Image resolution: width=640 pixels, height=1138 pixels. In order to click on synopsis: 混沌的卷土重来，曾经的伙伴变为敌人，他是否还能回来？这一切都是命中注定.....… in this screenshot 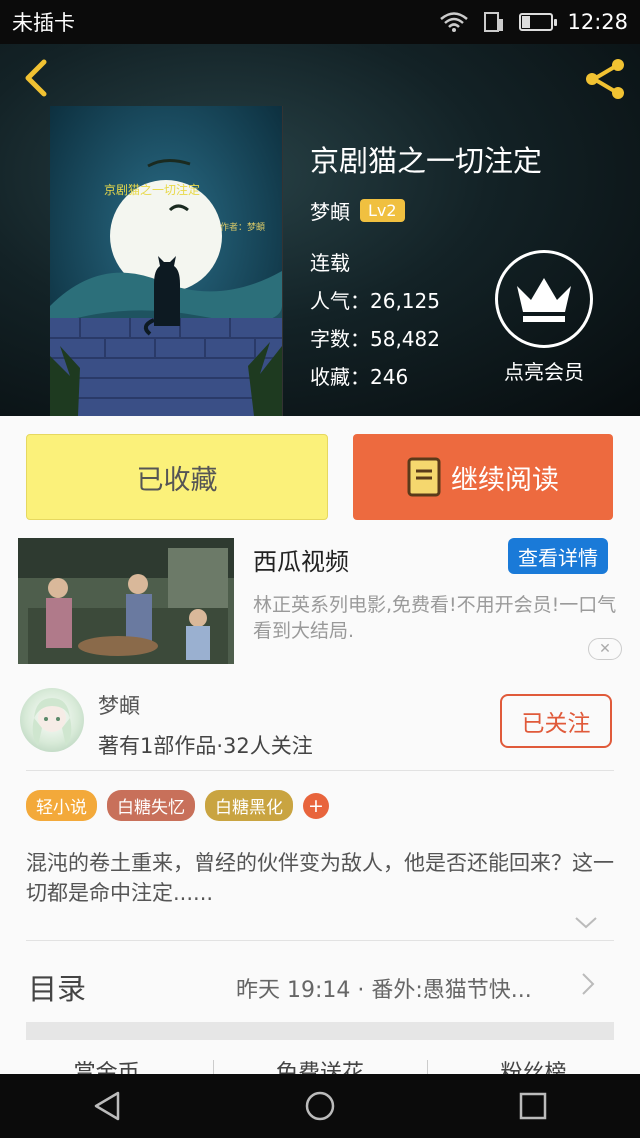, I will do `click(320, 878)`.